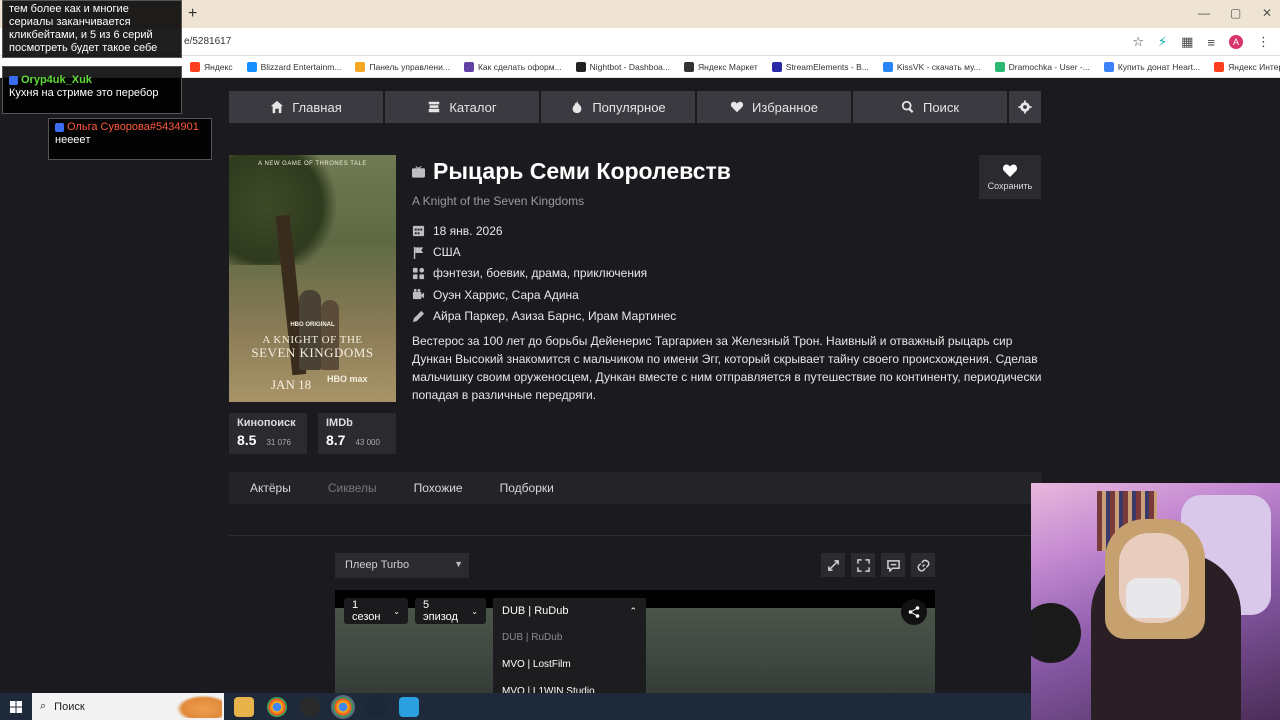 The width and height of the screenshot is (1280, 720). What do you see at coordinates (207, 41) in the screenshot?
I see `url-field: e/5281617` at bounding box center [207, 41].